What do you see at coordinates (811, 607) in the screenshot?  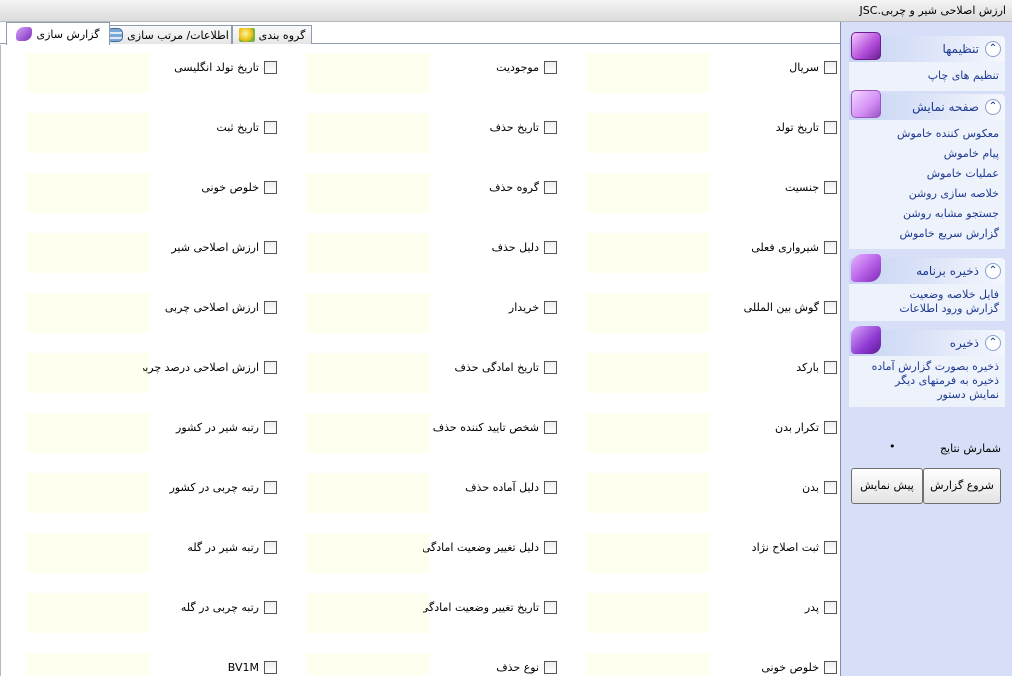 I see `field-label: پدر` at bounding box center [811, 607].